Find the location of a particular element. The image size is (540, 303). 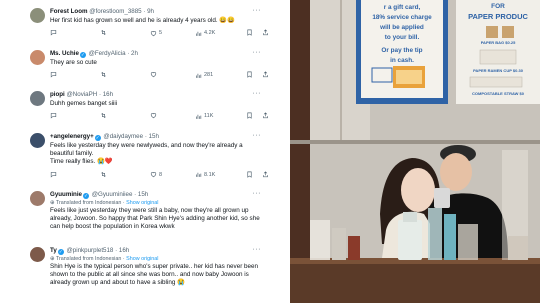

author-handle: @pinkpurplet518 is located at coordinates (90, 250).